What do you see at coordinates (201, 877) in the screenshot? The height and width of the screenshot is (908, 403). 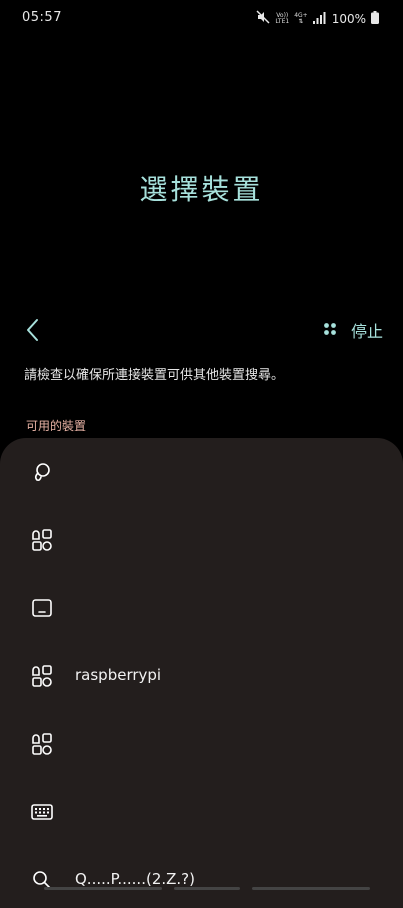 I see `device-item: Q.....P......(2.Z.?)` at bounding box center [201, 877].